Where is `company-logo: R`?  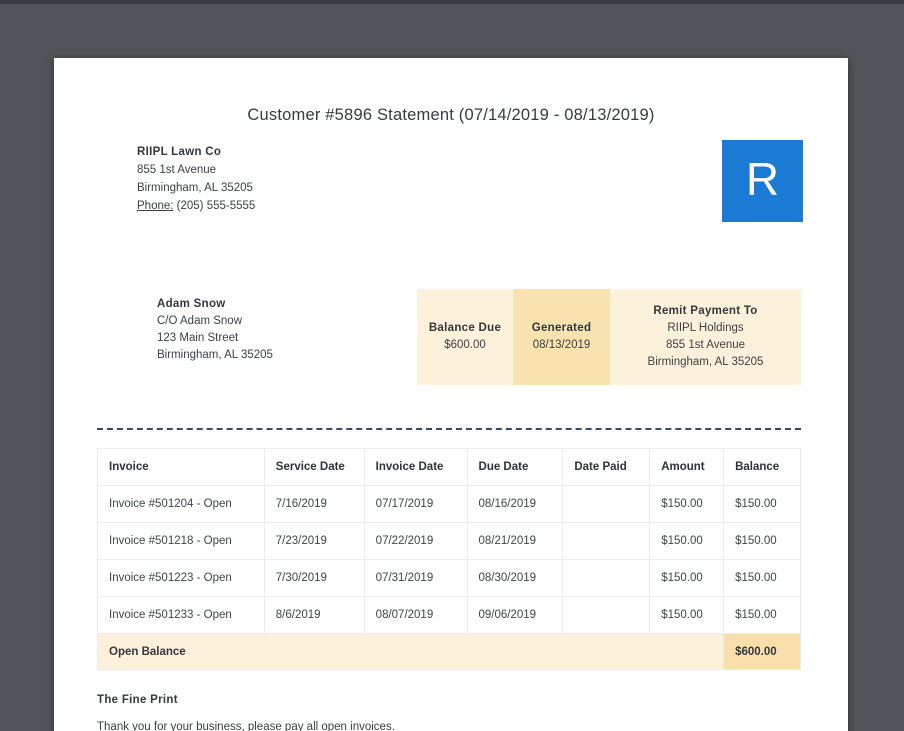 company-logo: R is located at coordinates (762, 181).